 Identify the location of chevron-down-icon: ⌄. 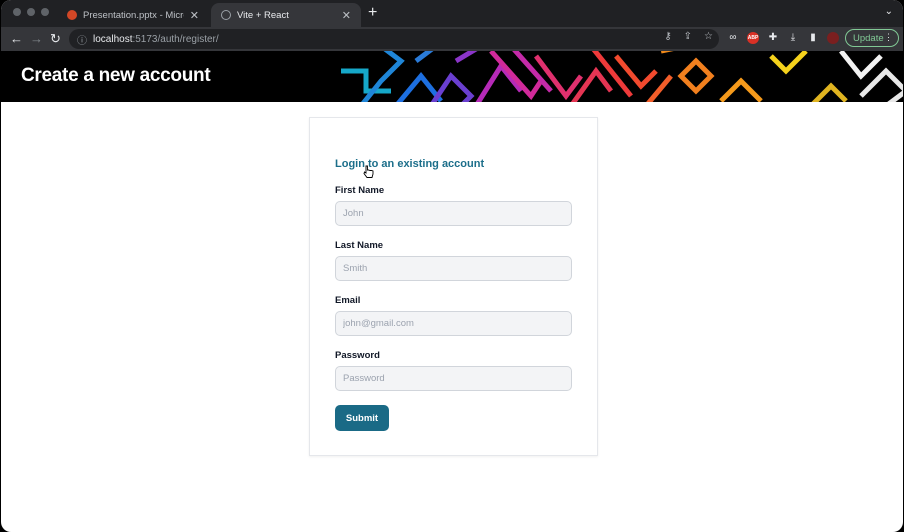
(889, 11).